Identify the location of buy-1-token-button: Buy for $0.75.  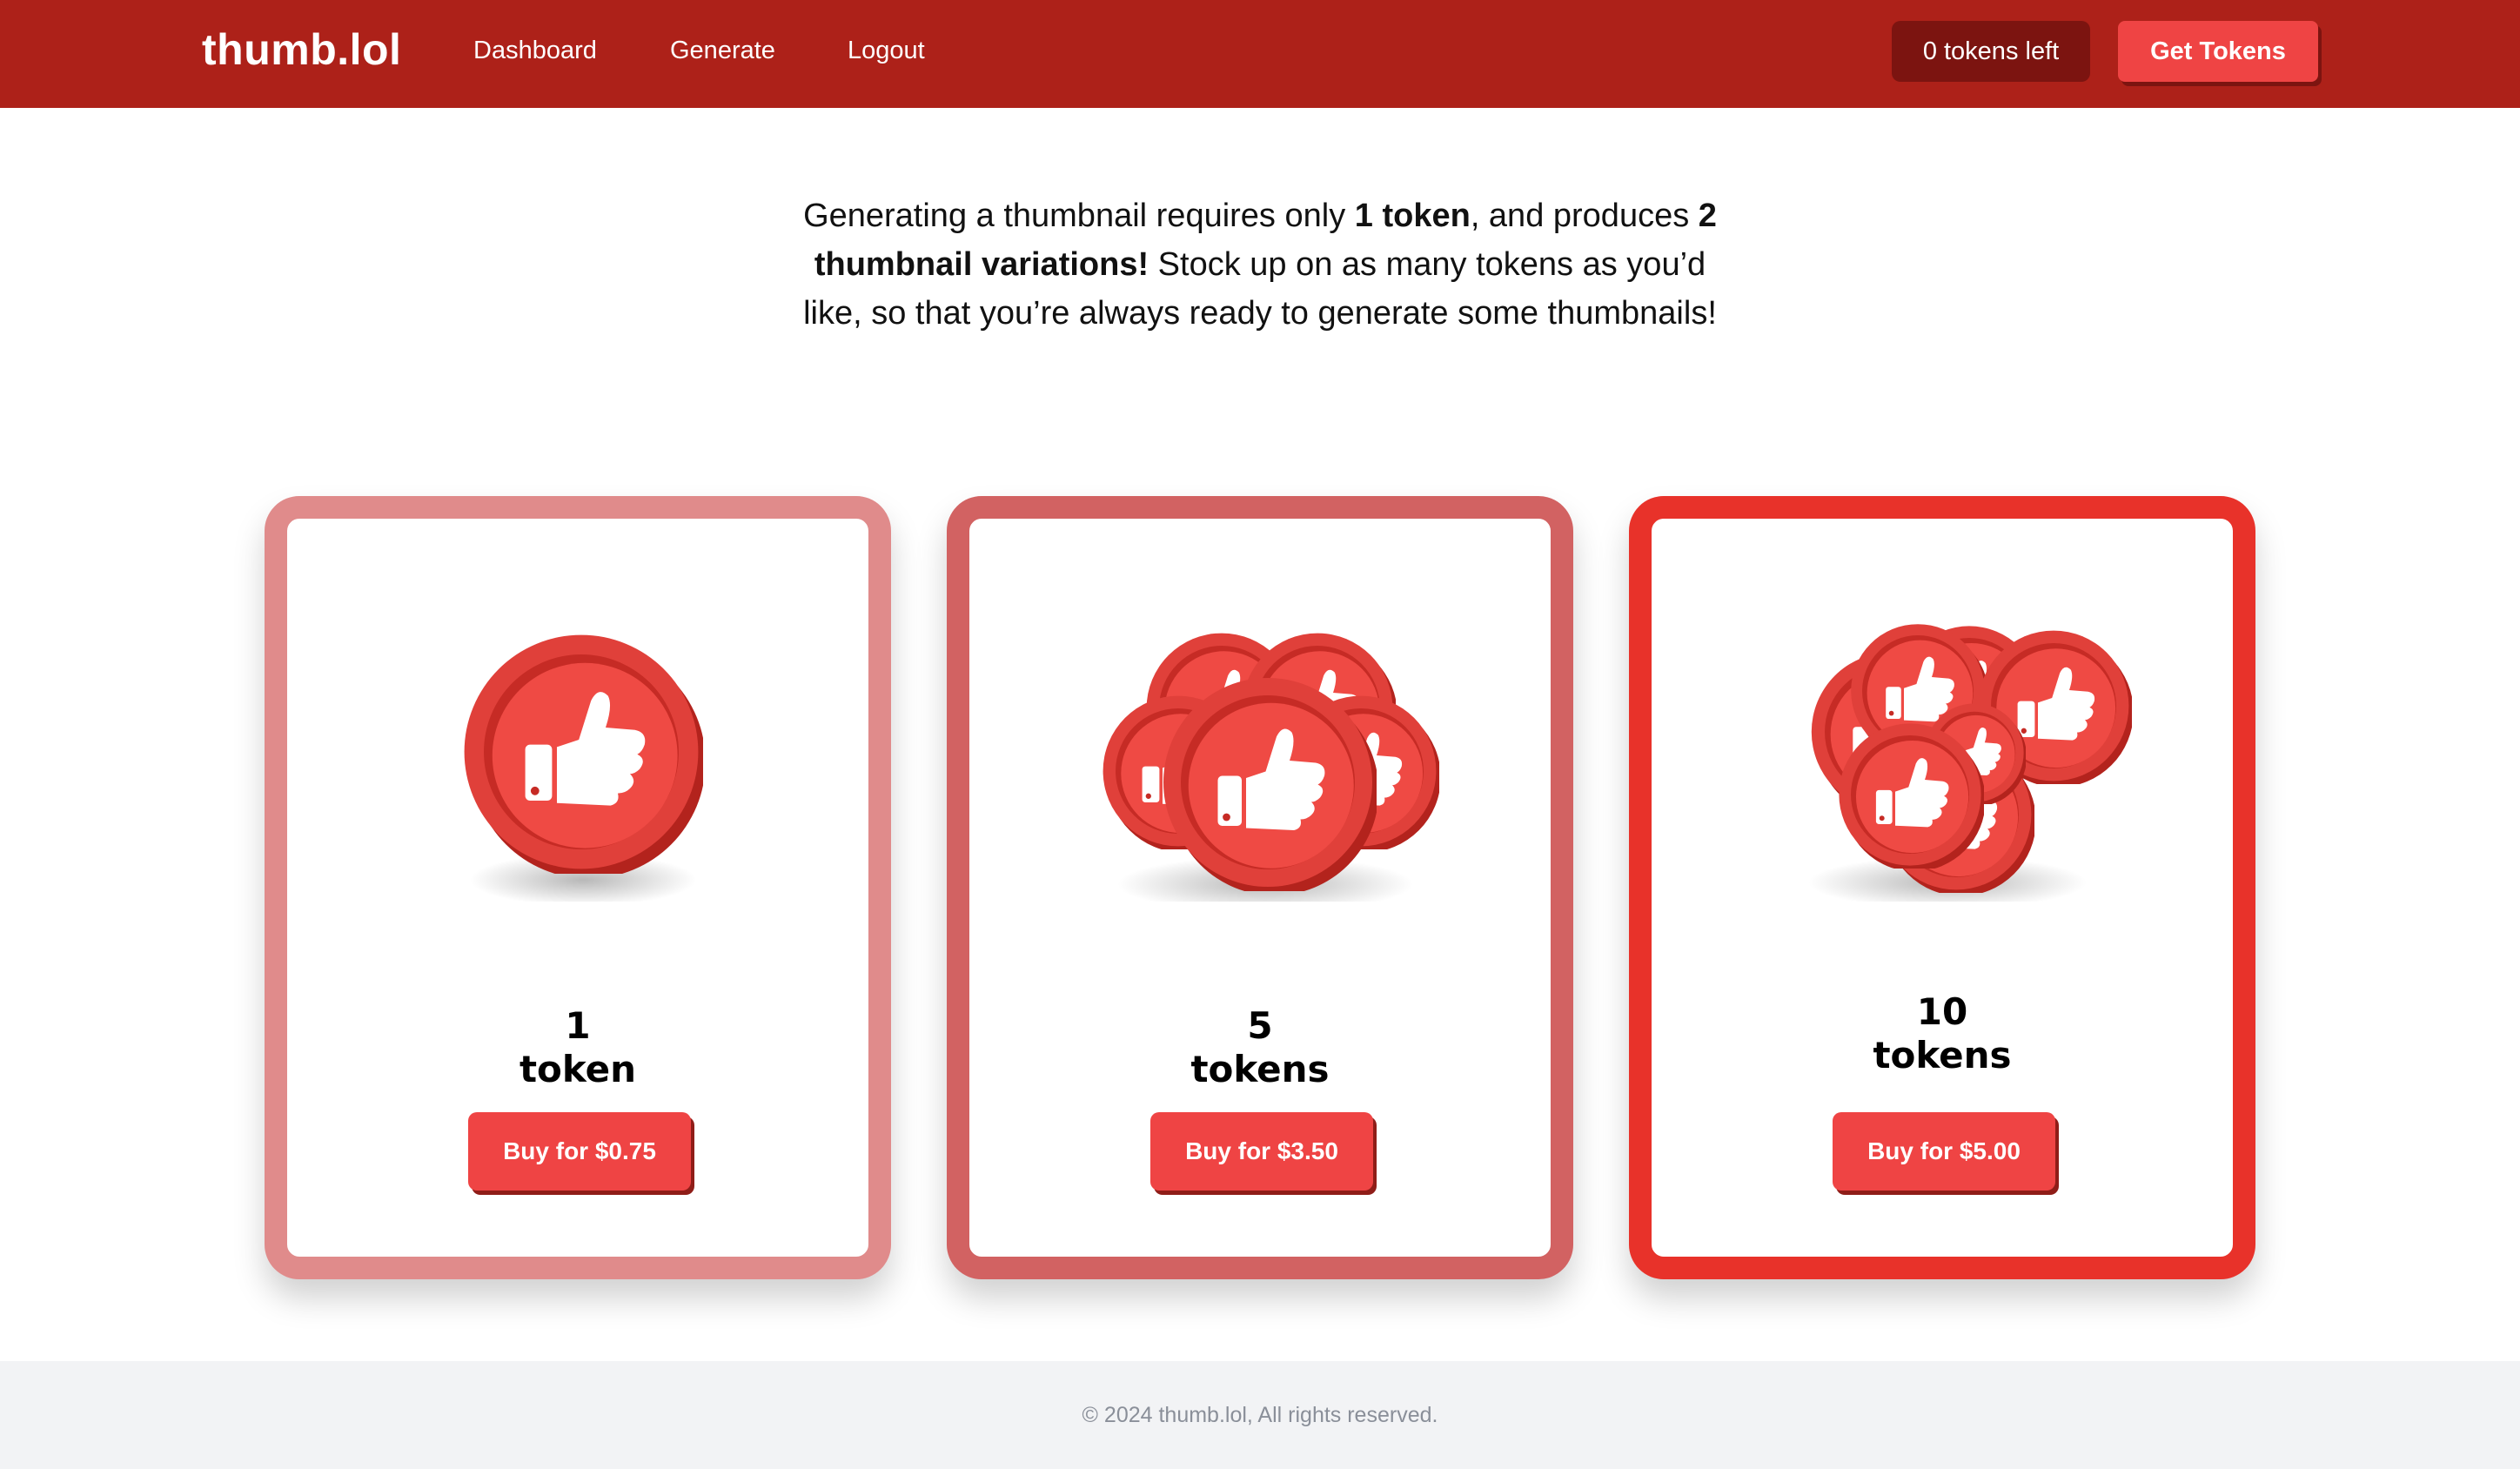
(579, 1151).